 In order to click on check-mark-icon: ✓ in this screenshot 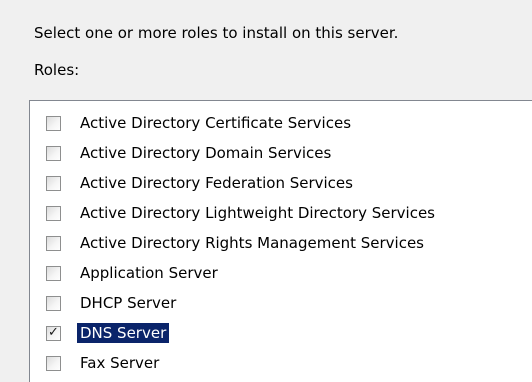, I will do `click(53, 332)`.